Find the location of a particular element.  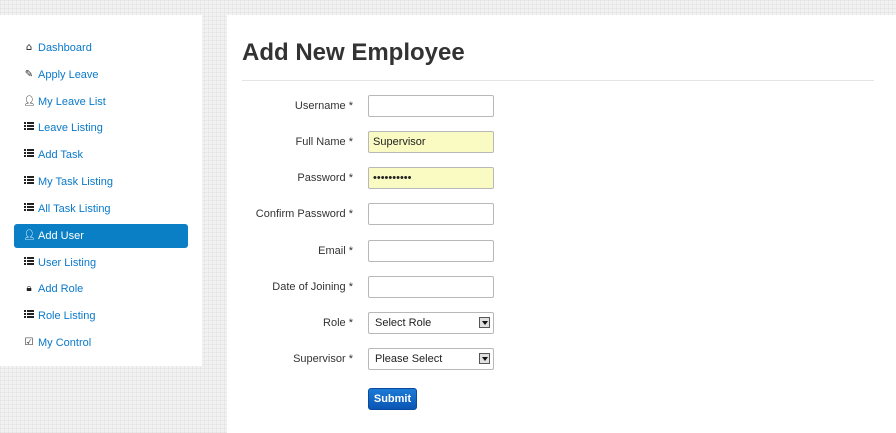

username-row: Username * is located at coordinates (561, 107).